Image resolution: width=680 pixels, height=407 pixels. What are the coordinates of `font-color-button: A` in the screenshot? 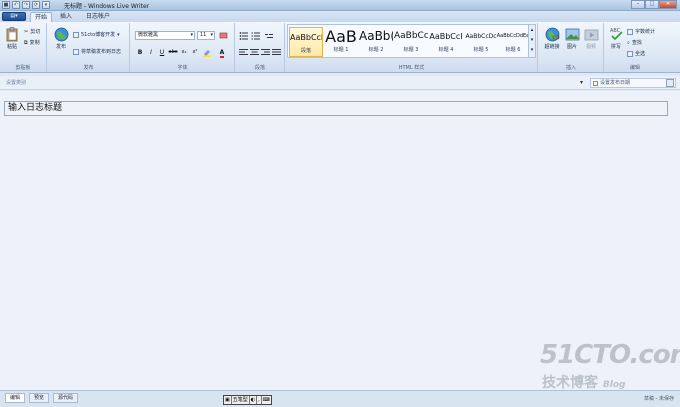 It's located at (222, 53).